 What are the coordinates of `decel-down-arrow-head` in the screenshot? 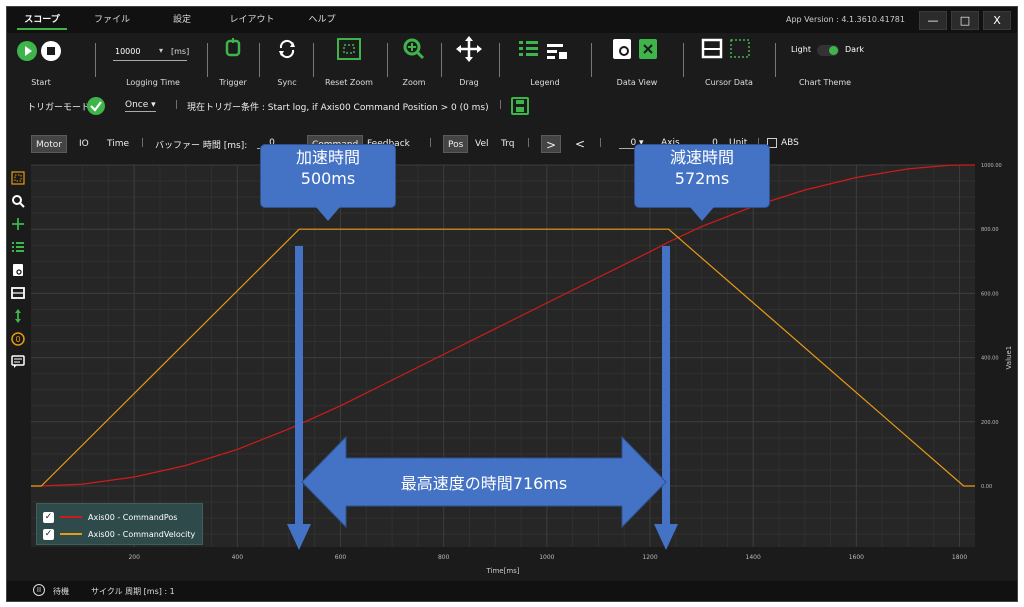 It's located at (666, 537).